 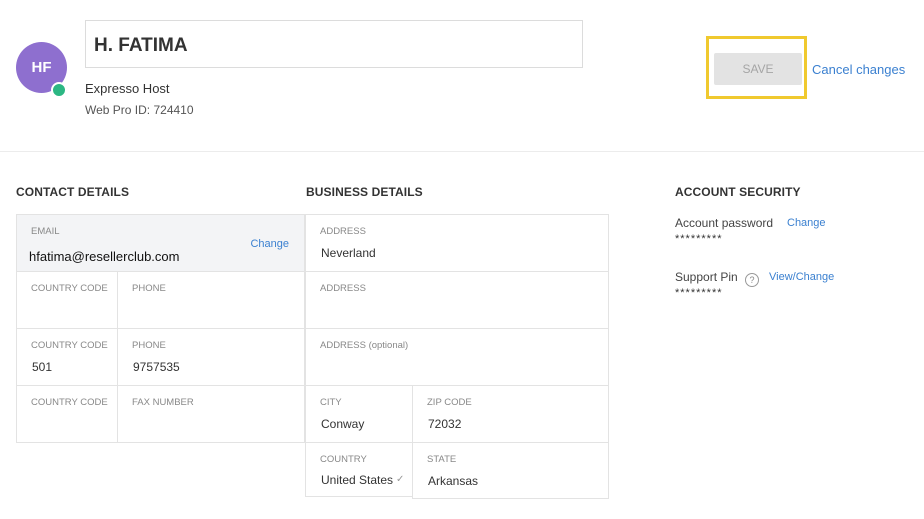 What do you see at coordinates (453, 481) in the screenshot?
I see `state-value: Arkansas` at bounding box center [453, 481].